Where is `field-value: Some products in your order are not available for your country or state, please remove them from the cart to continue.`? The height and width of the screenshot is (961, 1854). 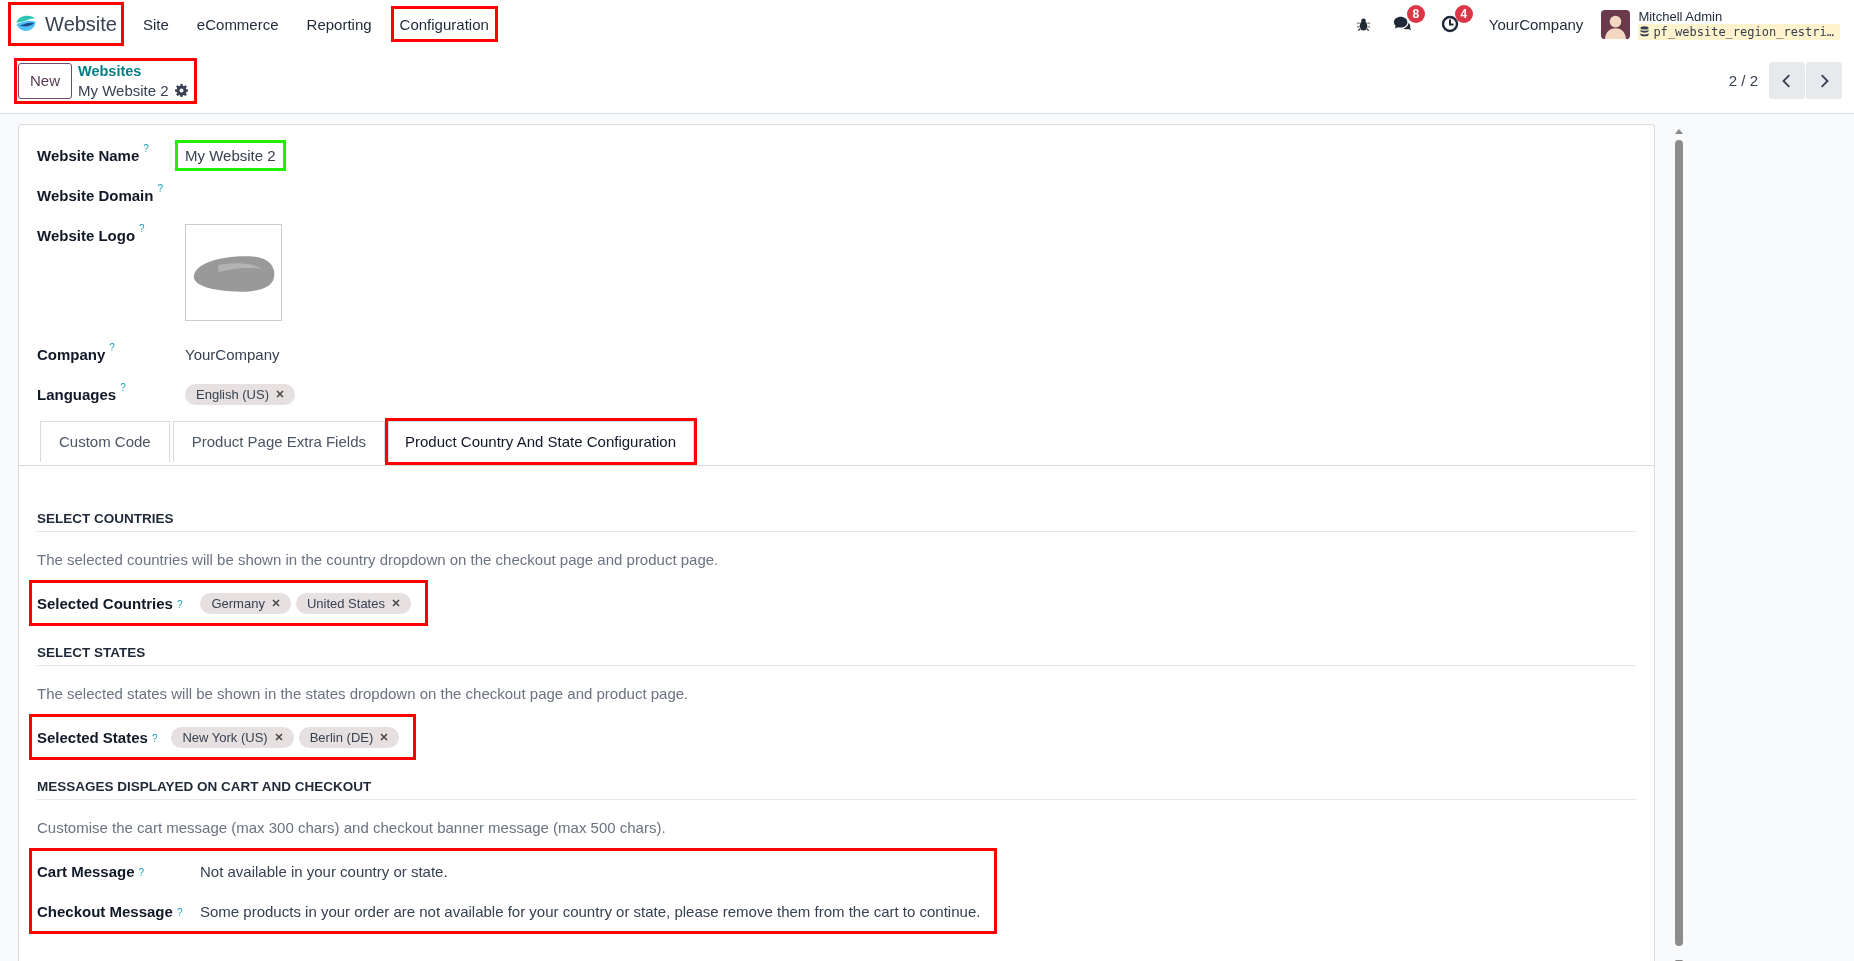 field-value: Some products in your order are not available for your country or state, please remove them from the cart to continue. is located at coordinates (590, 911).